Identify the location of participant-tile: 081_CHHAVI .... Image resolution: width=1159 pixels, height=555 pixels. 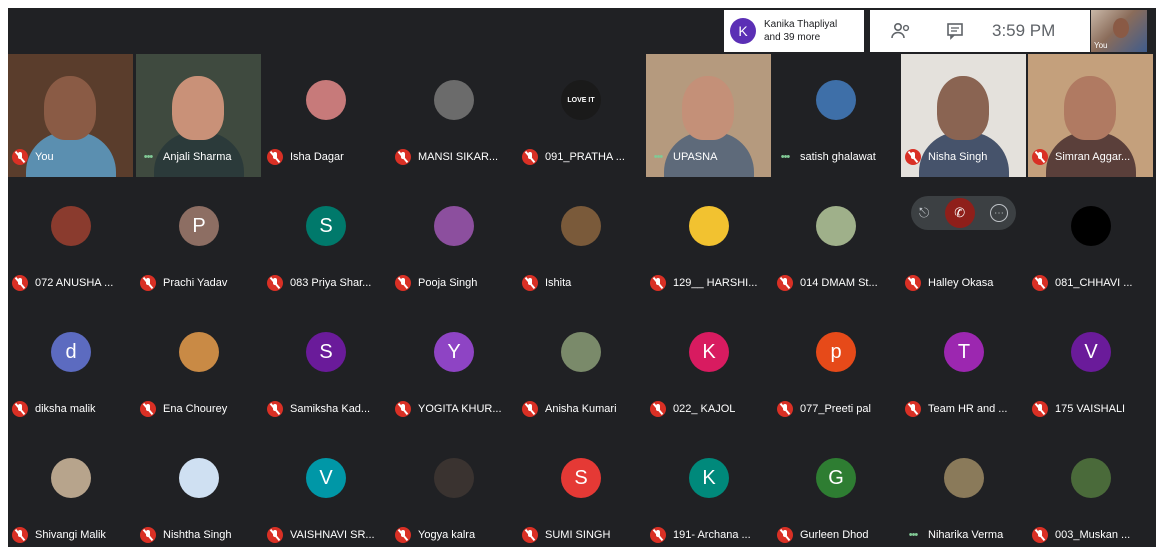
(1090, 241).